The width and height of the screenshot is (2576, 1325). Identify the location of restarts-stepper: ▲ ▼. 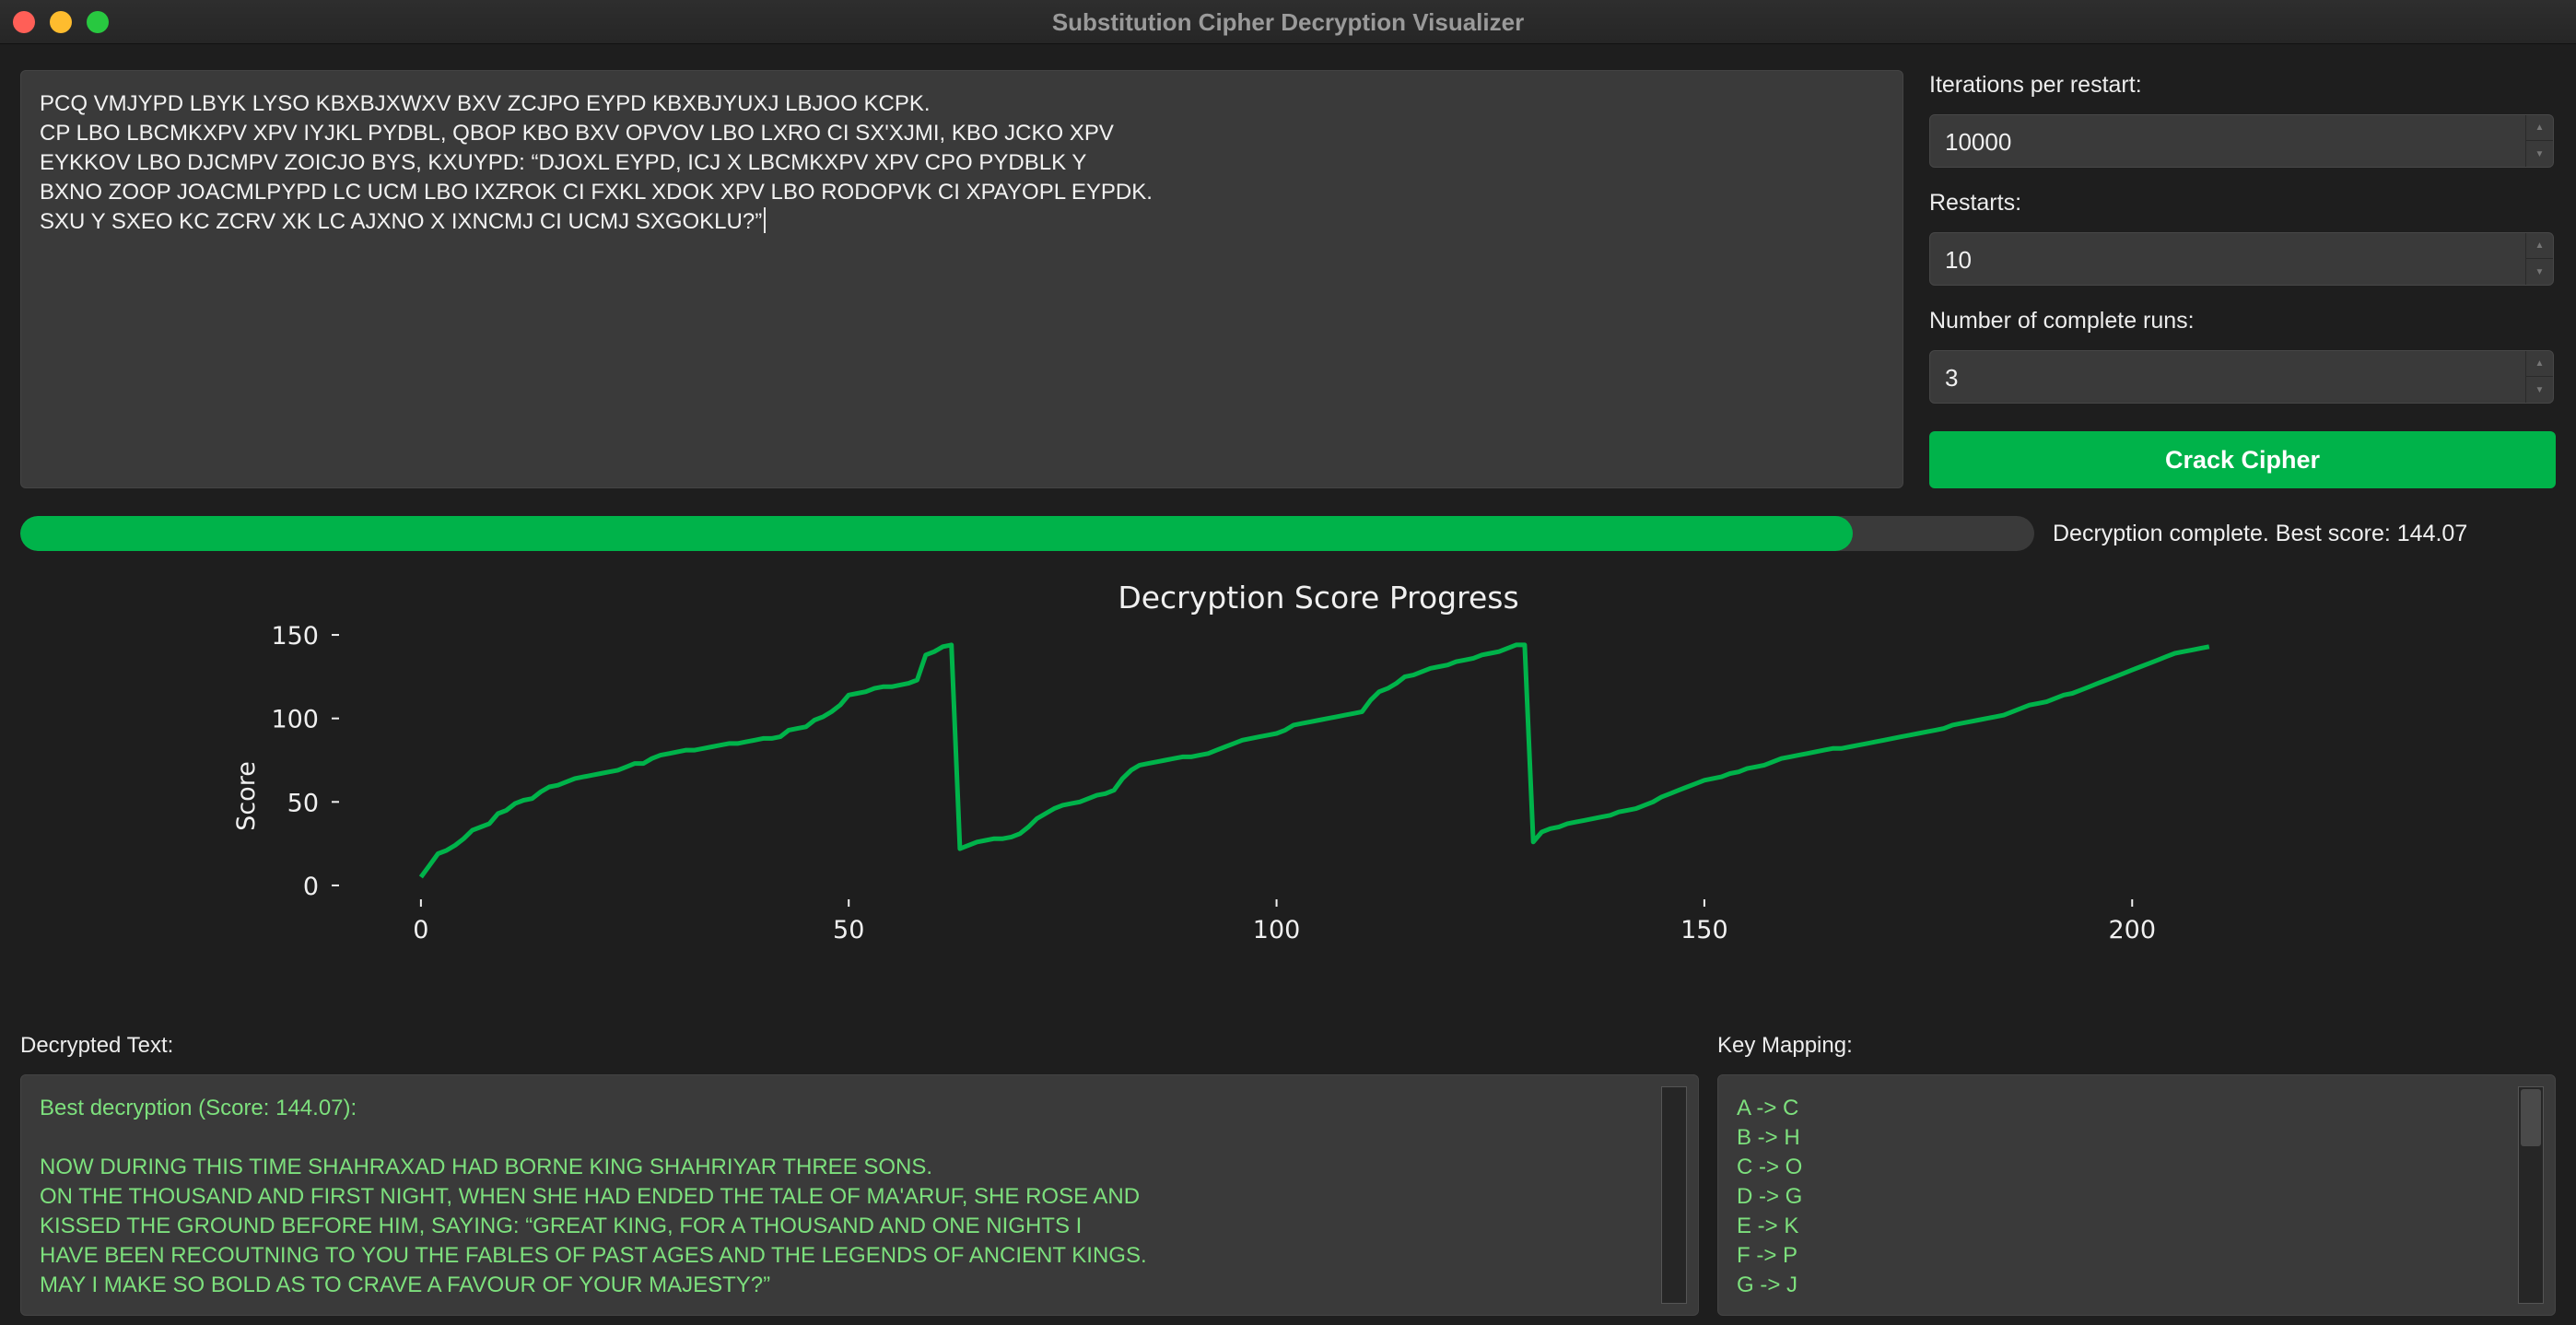
(2539, 259).